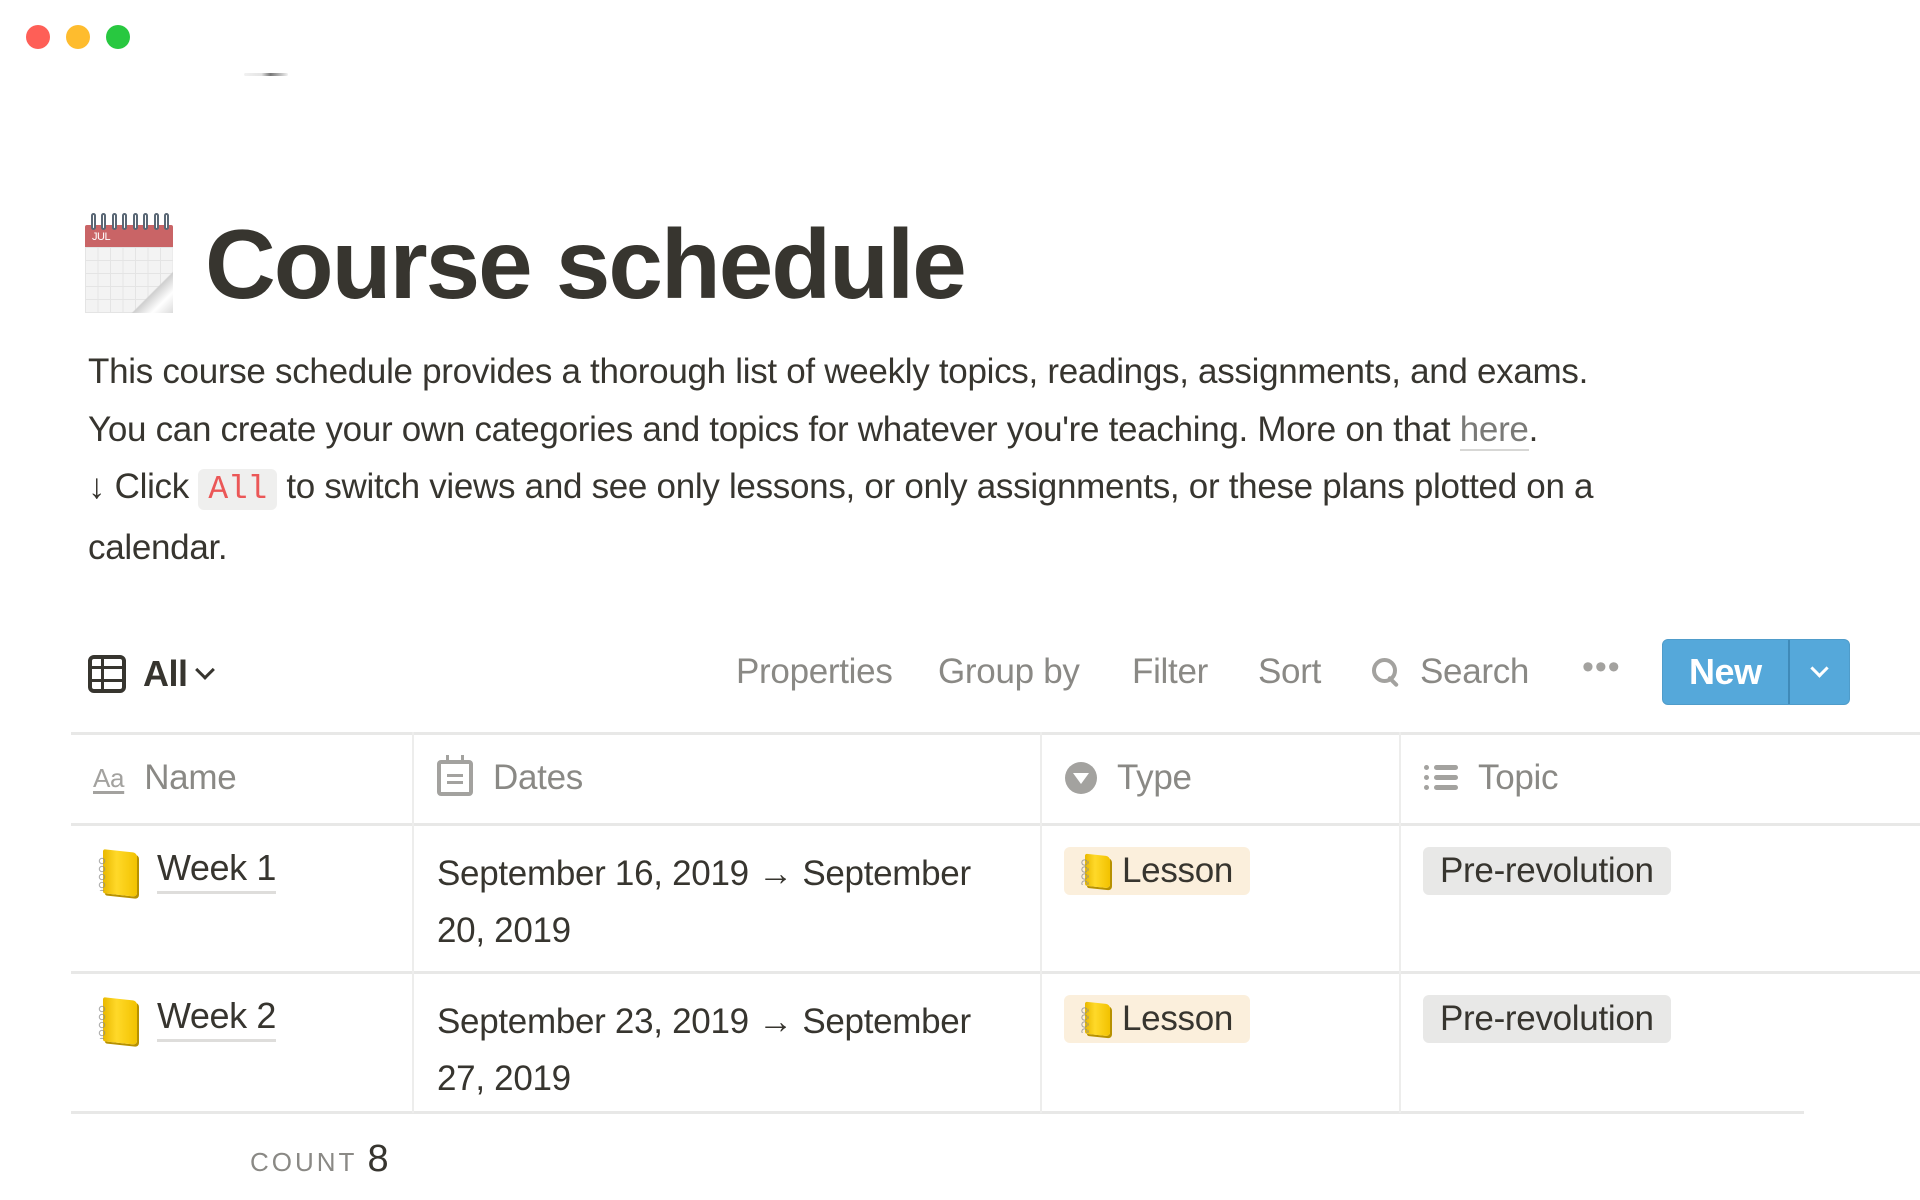 Image resolution: width=1920 pixels, height=1200 pixels. Describe the element at coordinates (757, 1050) in the screenshot. I see `cell-dates: September 23, 2019 → September 27, 2019` at that location.